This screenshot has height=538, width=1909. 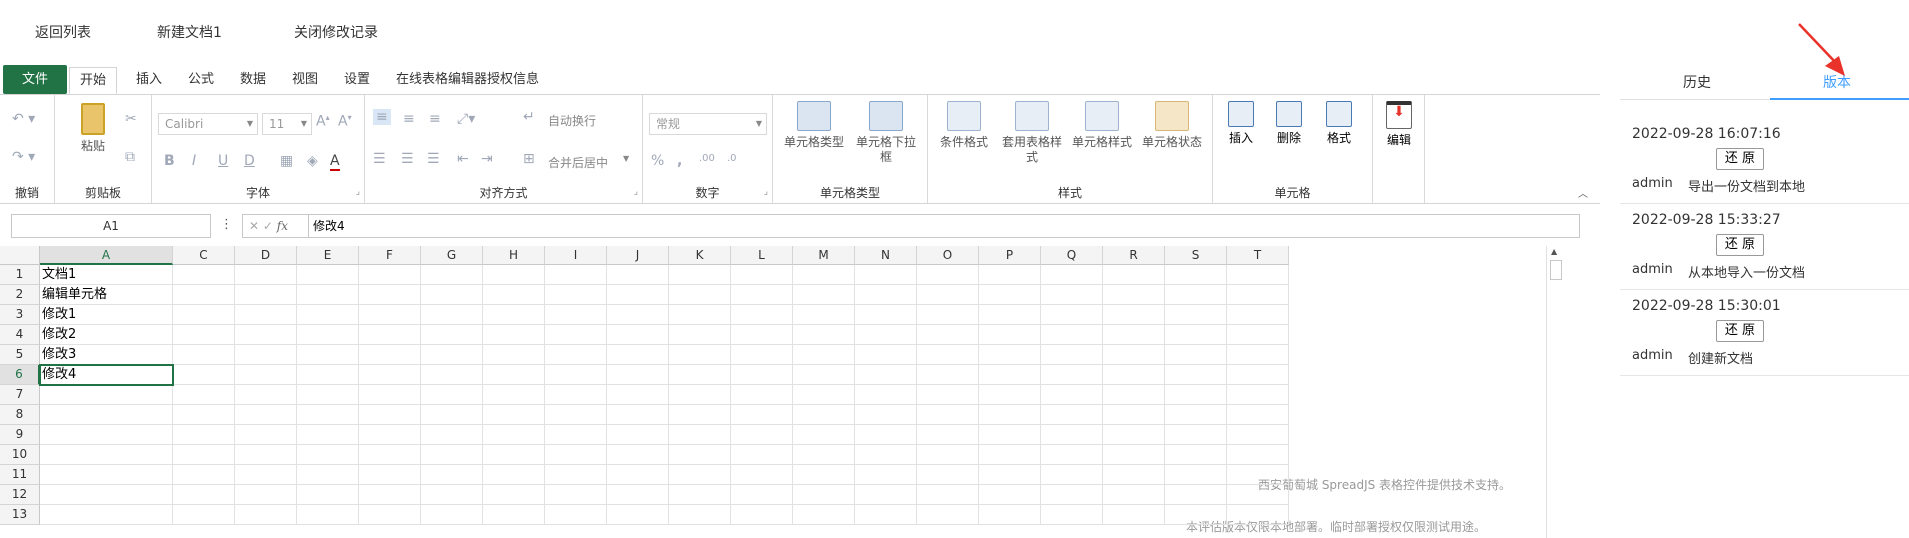 What do you see at coordinates (204, 375) in the screenshot?
I see `cell-C6` at bounding box center [204, 375].